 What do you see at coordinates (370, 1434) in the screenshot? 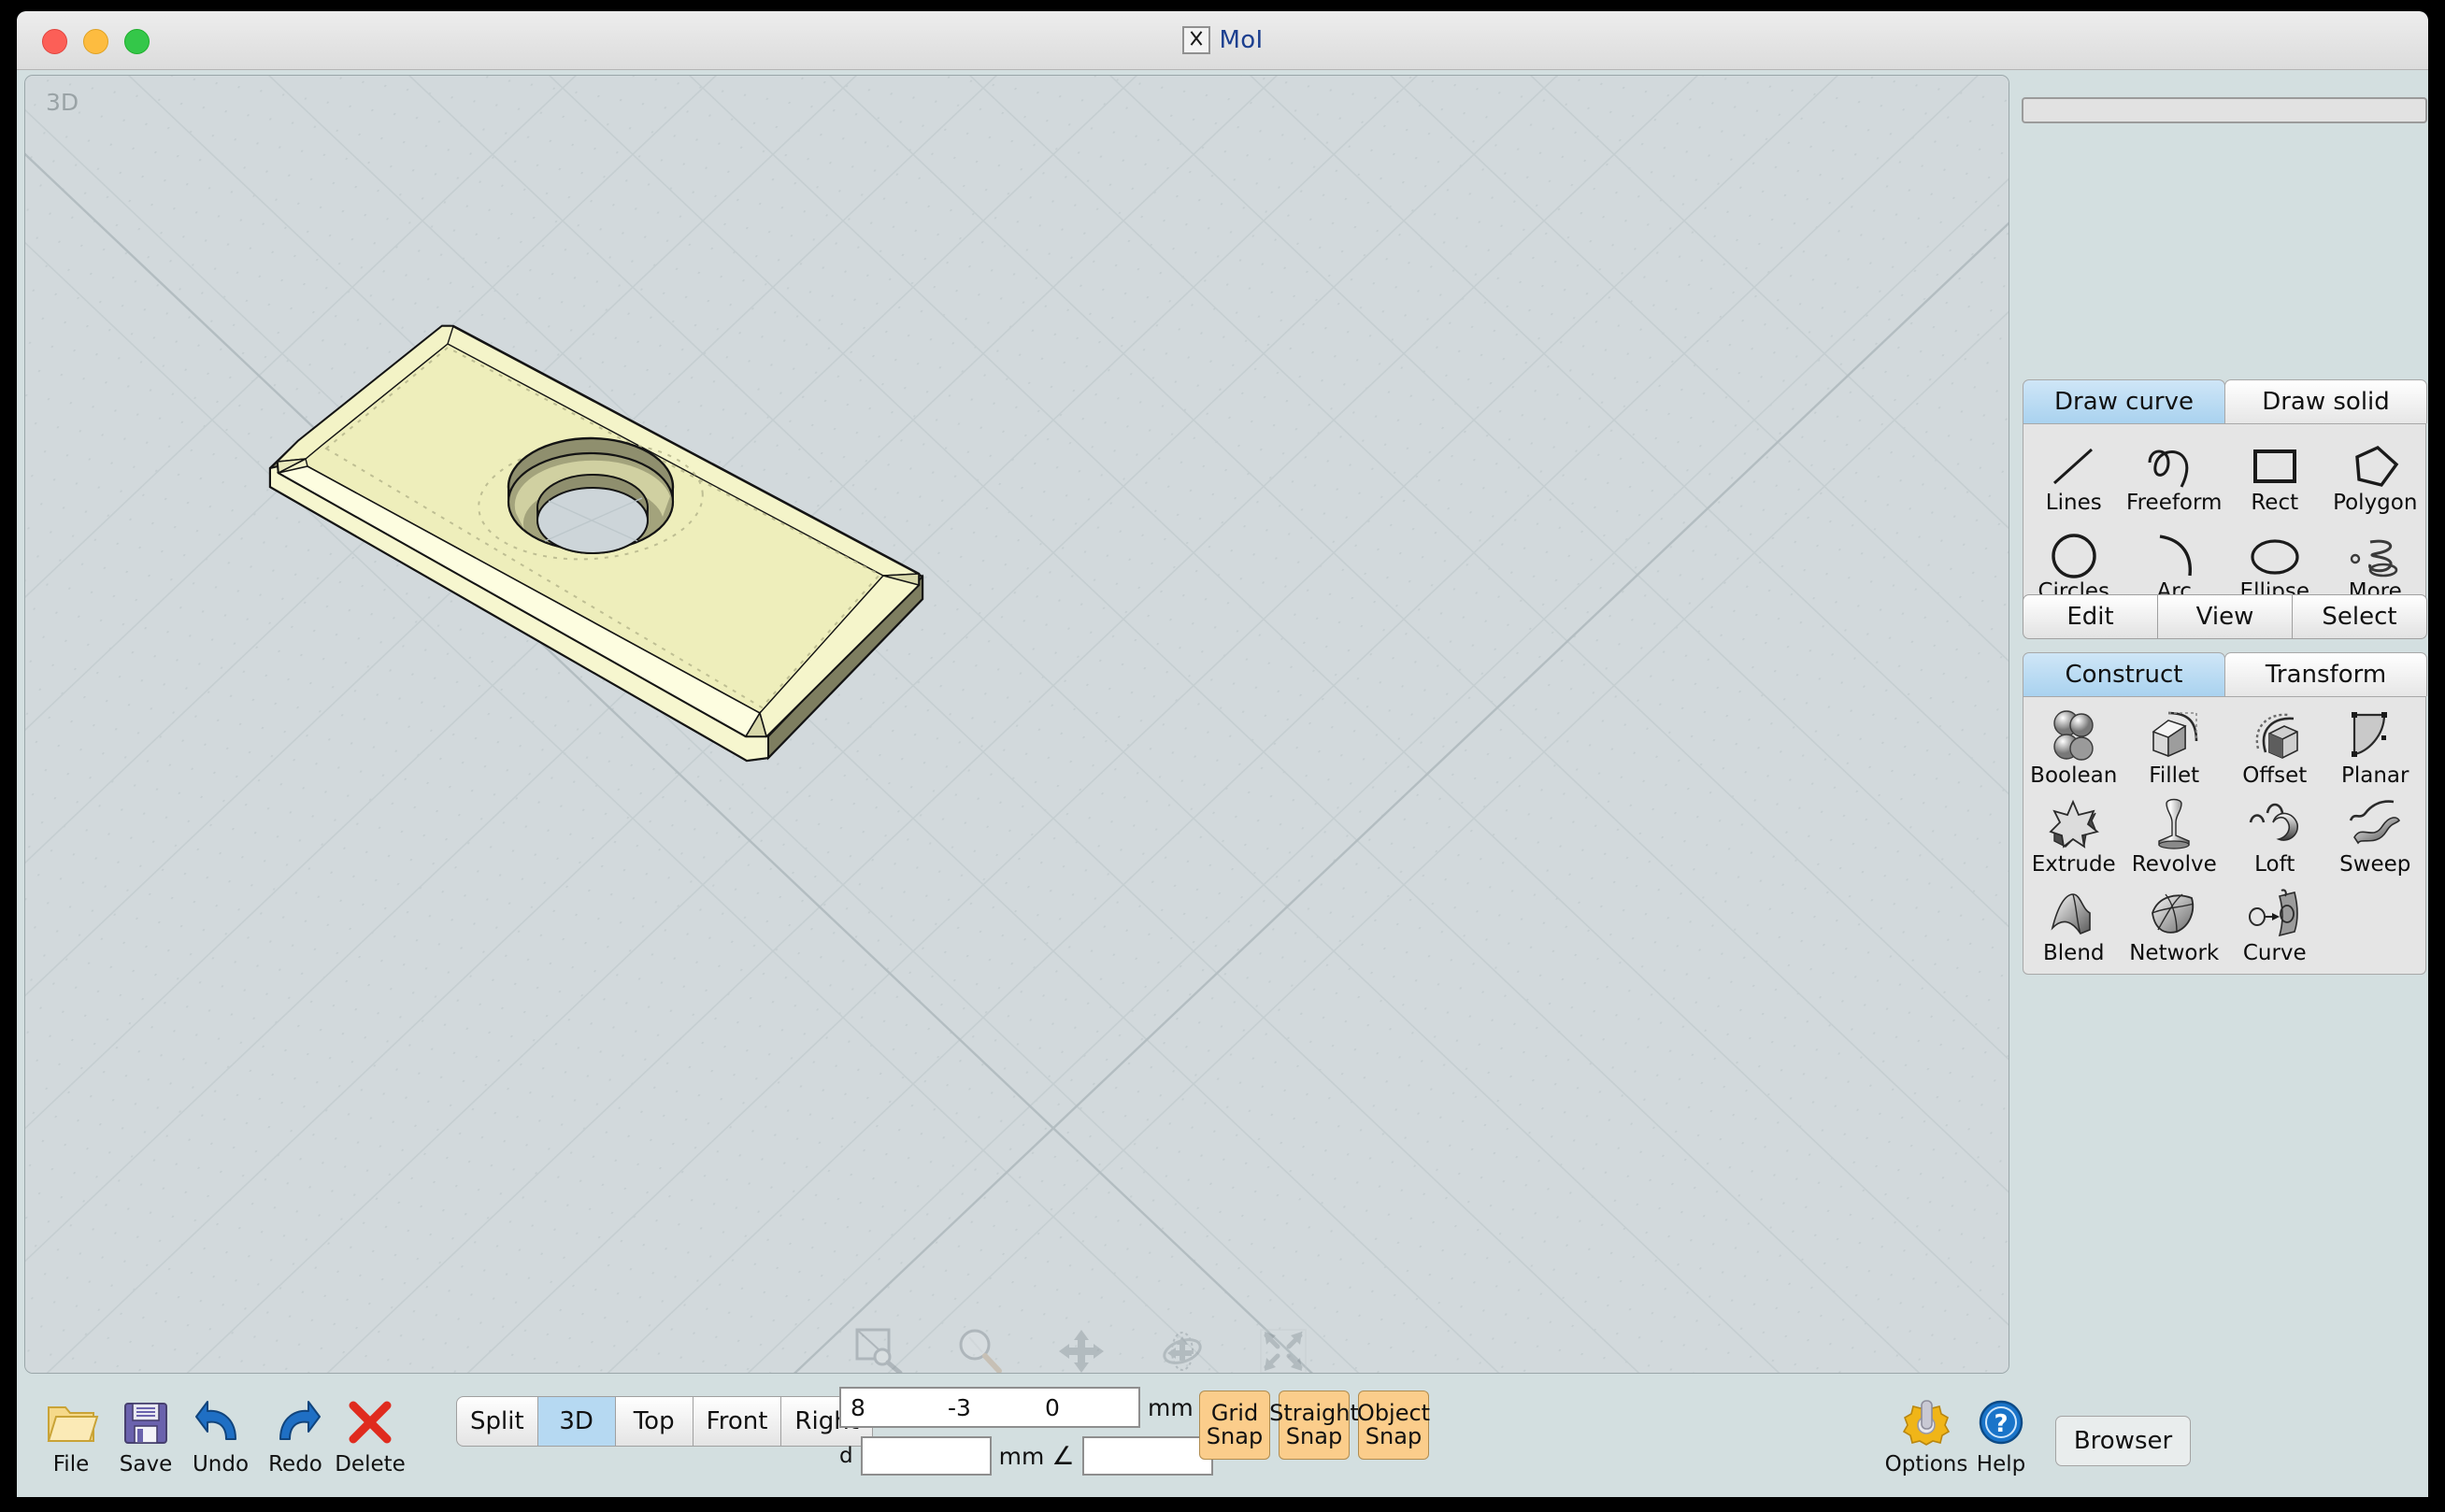
I see `delete-button: Delete` at bounding box center [370, 1434].